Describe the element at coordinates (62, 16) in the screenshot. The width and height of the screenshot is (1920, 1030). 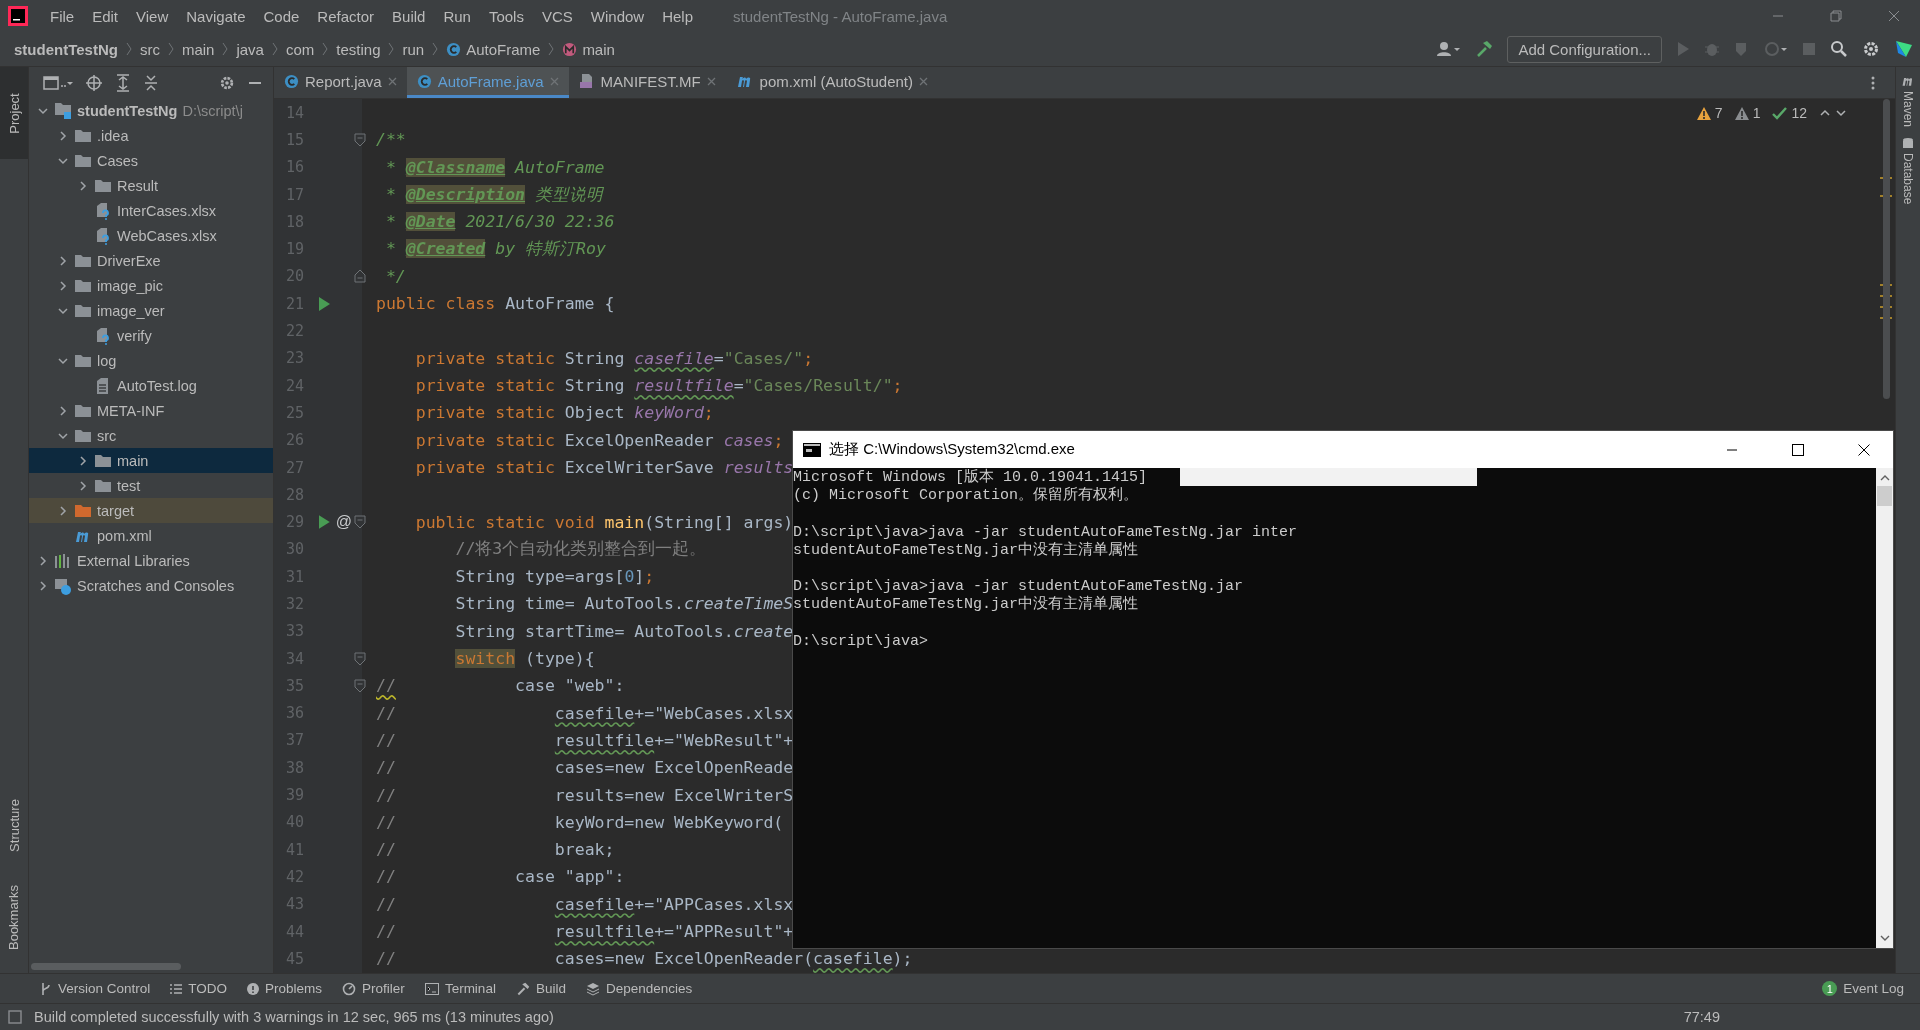
I see `menu-item: File` at that location.